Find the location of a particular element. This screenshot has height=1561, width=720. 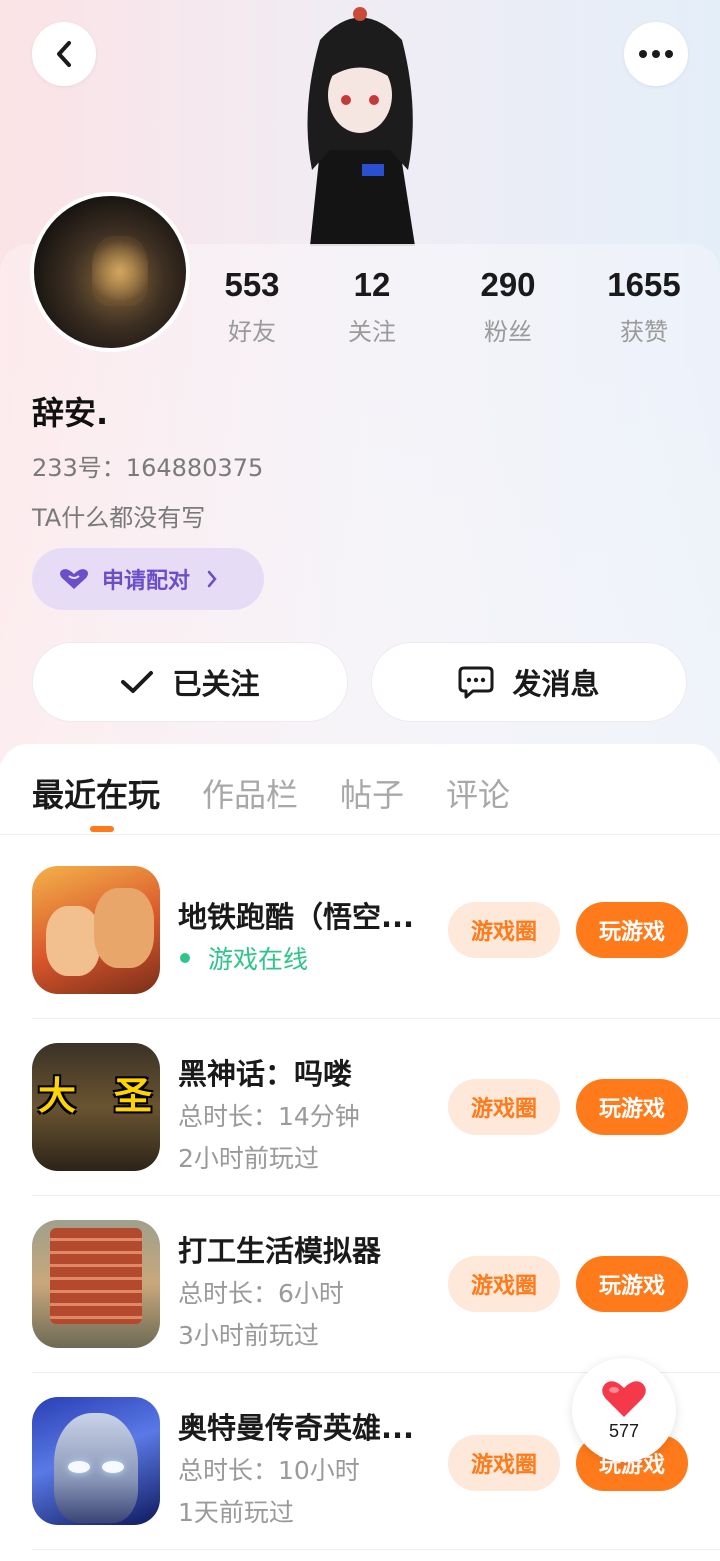

message-button-label: 发消息 is located at coordinates (556, 684).